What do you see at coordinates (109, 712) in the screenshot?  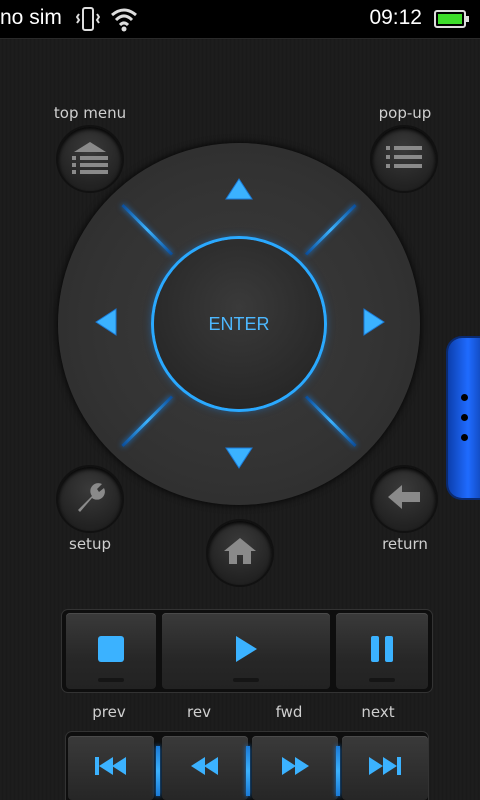 I see `prev-label: prev` at bounding box center [109, 712].